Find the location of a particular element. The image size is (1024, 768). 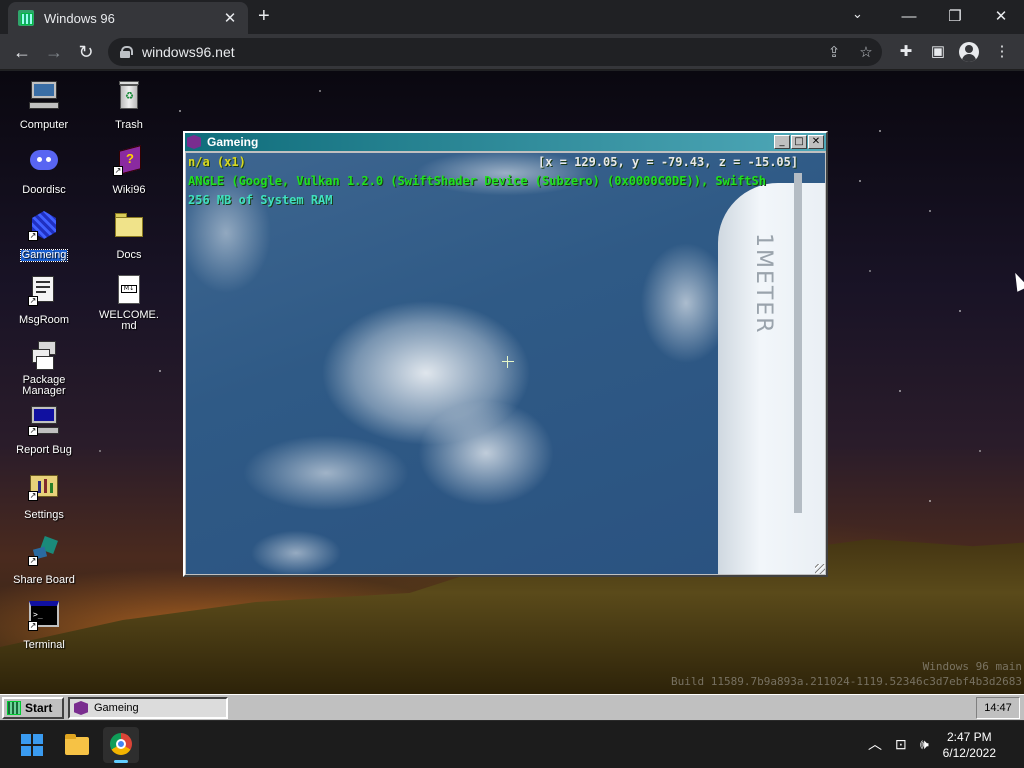

computer-icon is located at coordinates (44, 95).